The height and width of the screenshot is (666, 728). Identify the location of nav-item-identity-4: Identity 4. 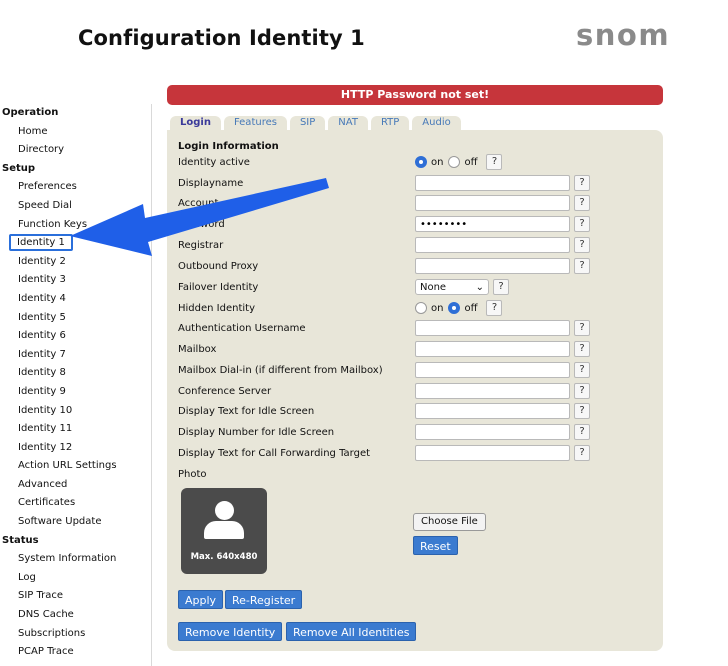
(75, 299).